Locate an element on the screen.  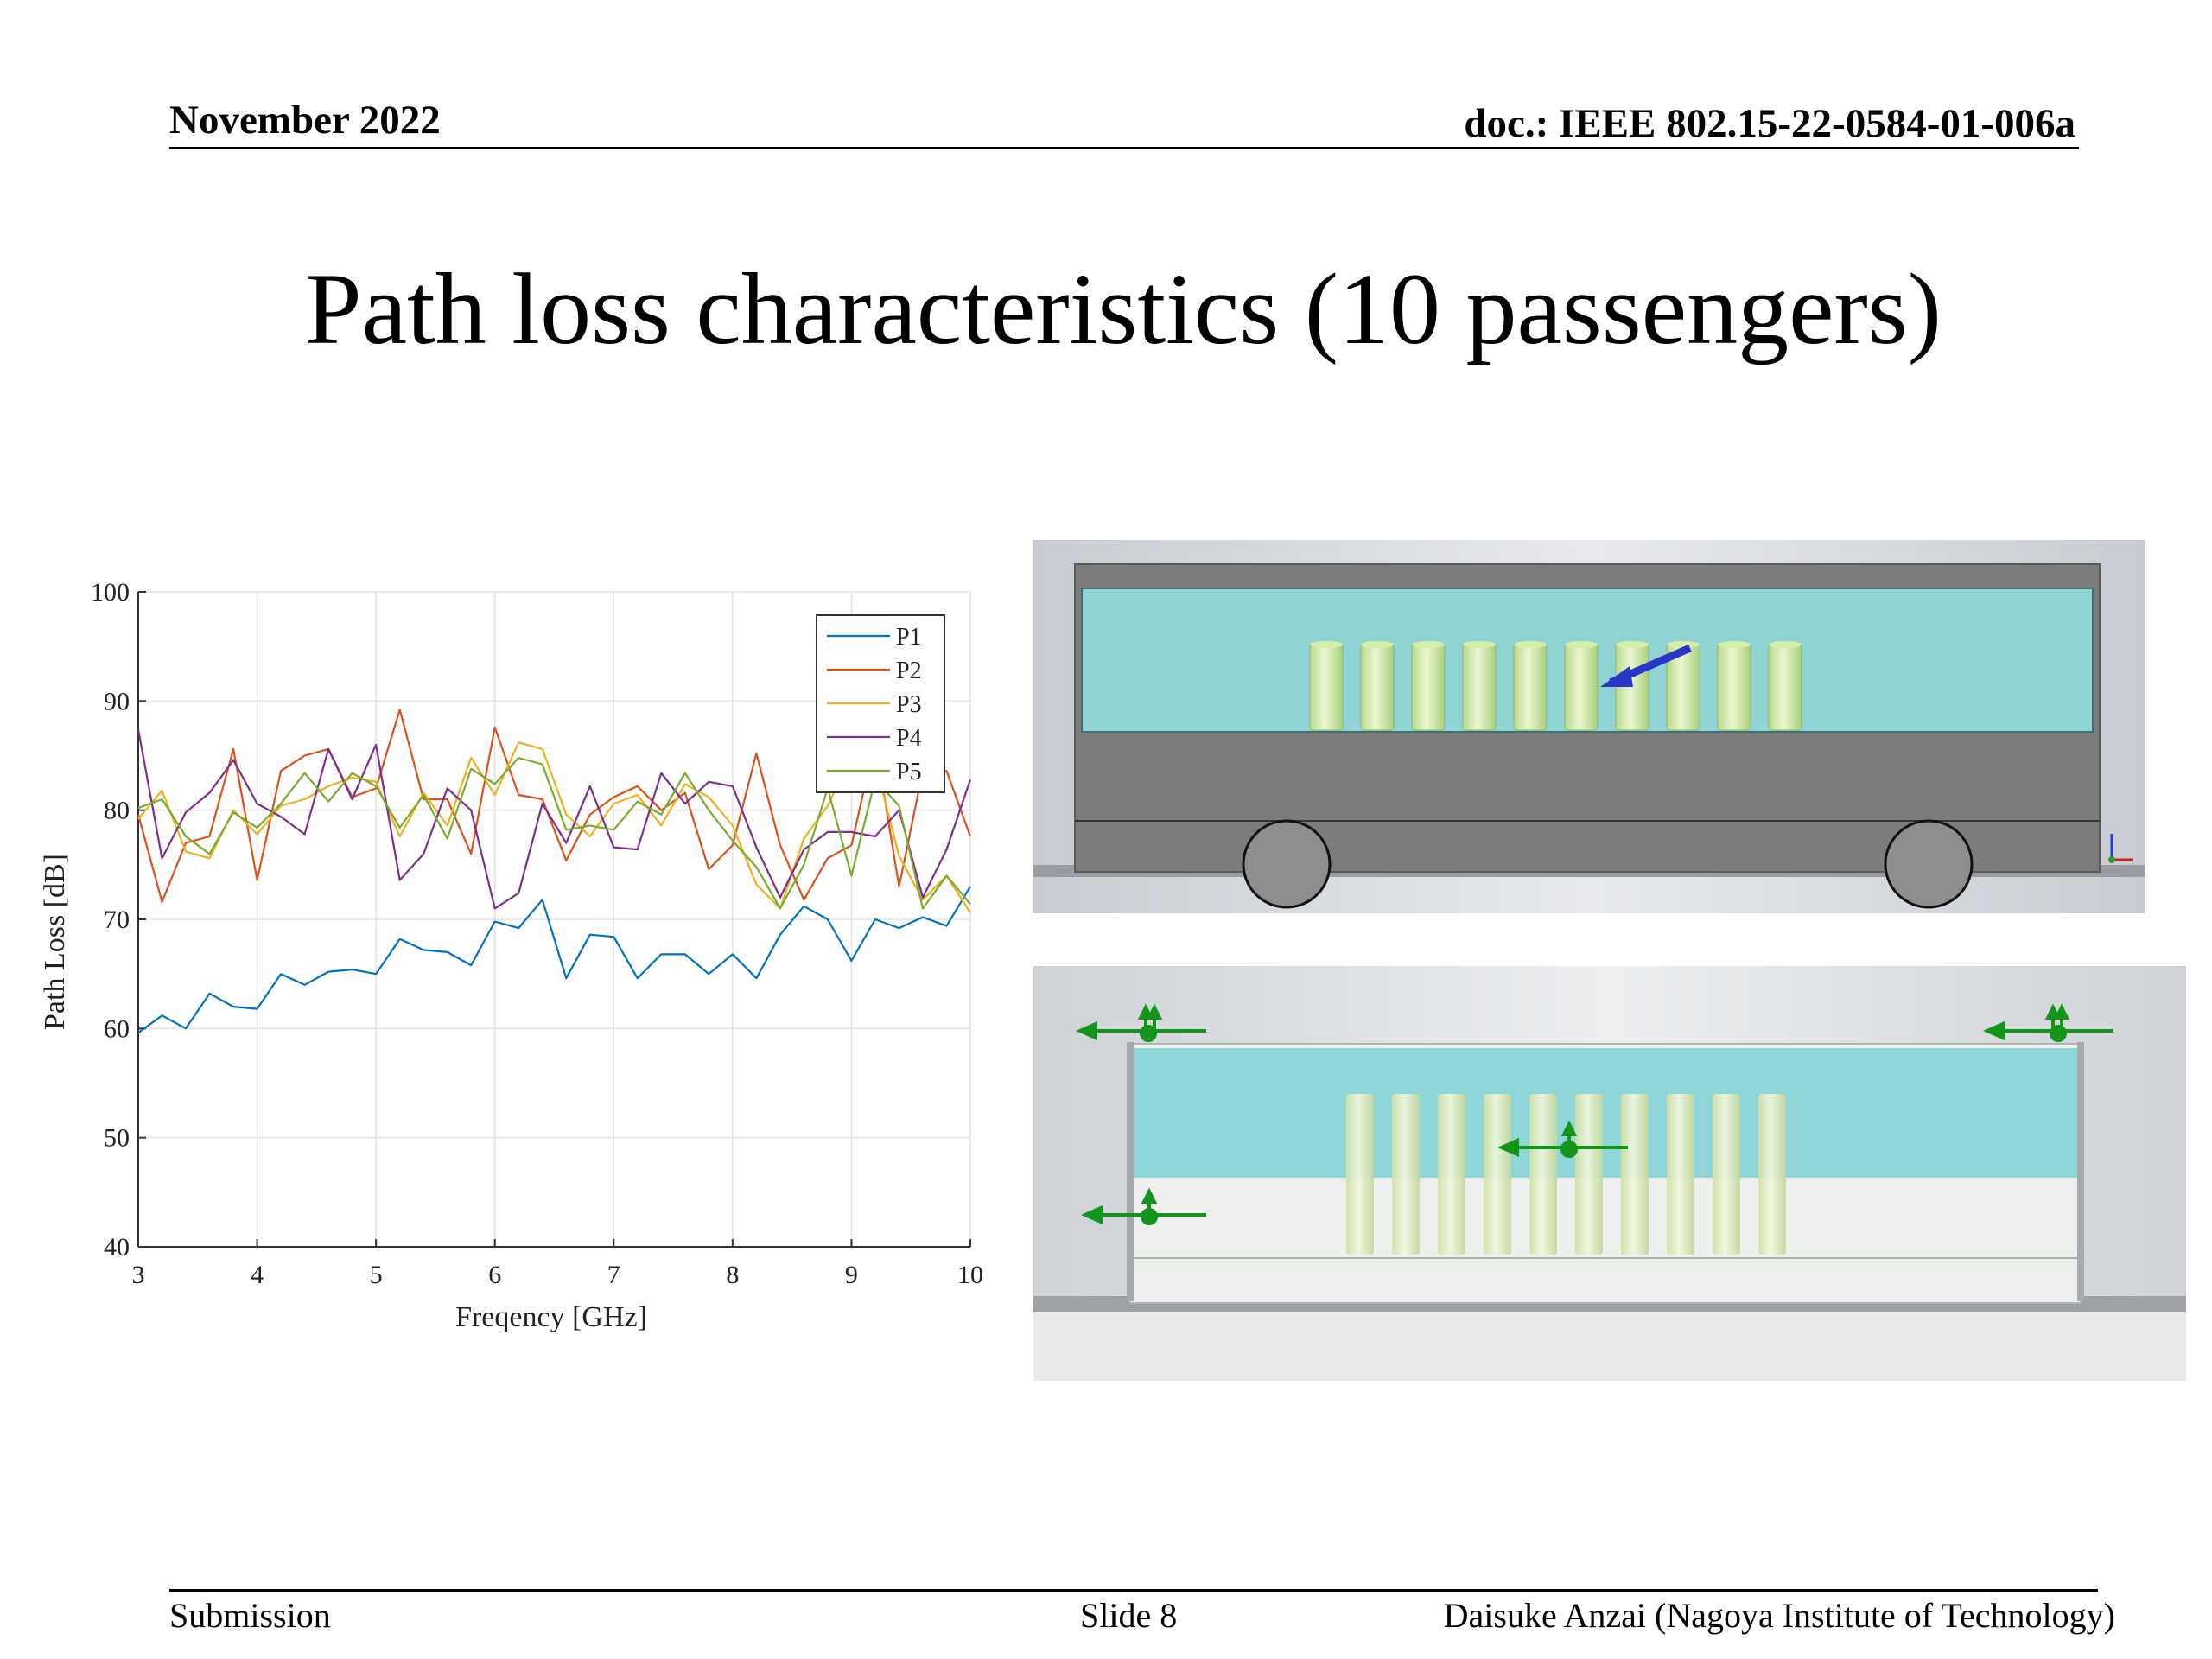
footer-submission: Submission is located at coordinates (250, 1615).